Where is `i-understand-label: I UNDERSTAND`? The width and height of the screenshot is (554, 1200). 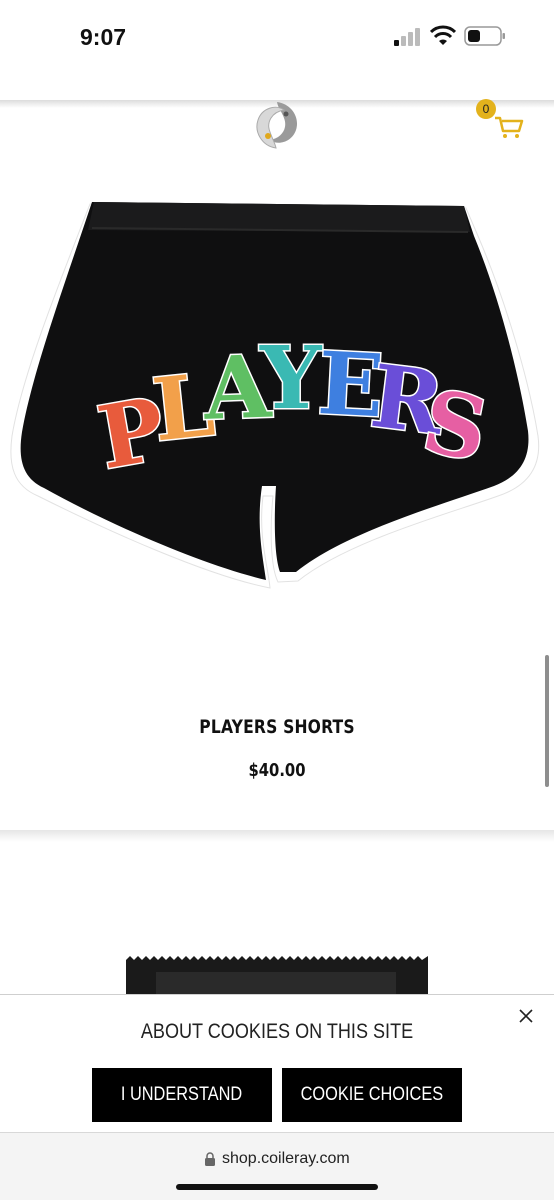 i-understand-label: I UNDERSTAND is located at coordinates (182, 1094).